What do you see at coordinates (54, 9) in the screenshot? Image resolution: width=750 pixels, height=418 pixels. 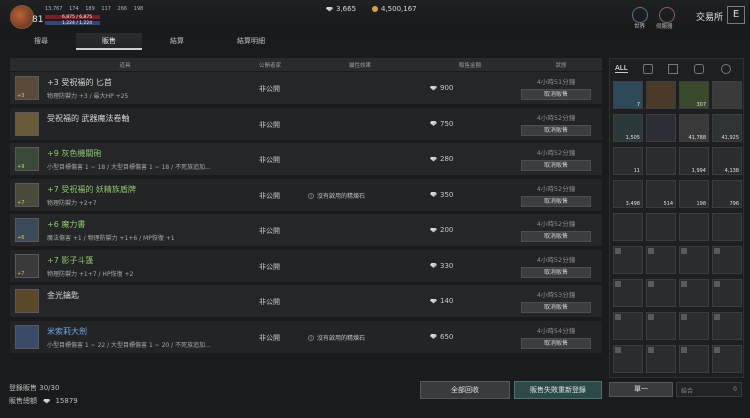 I see `stat-value: 13,767` at bounding box center [54, 9].